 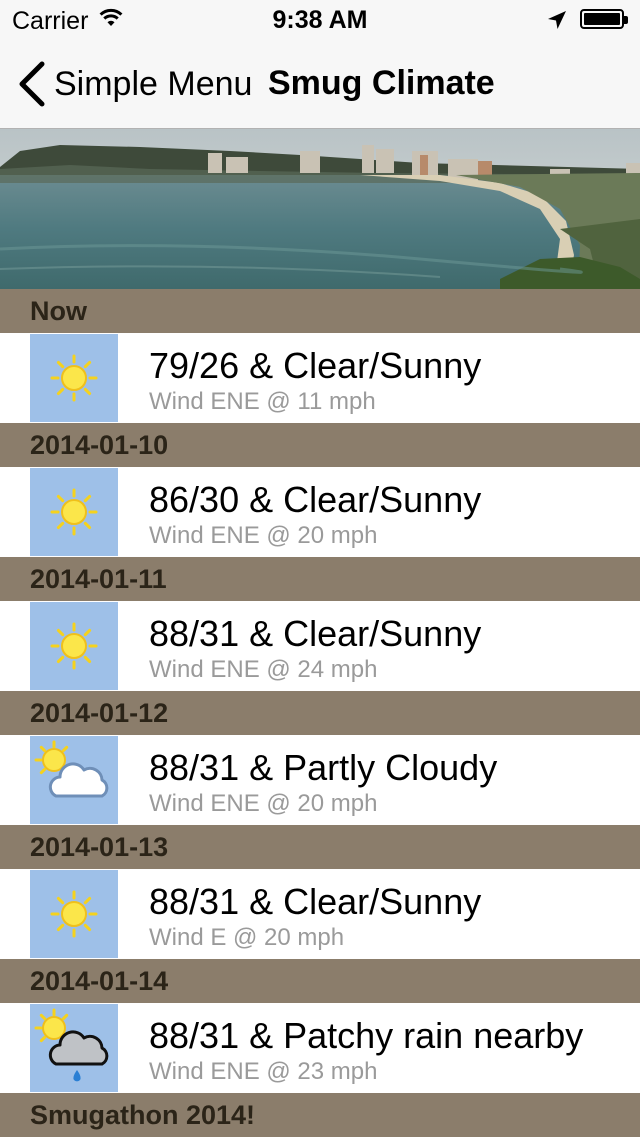 I want to click on forecast-wind: Wind E @ 20 mph, so click(x=247, y=937).